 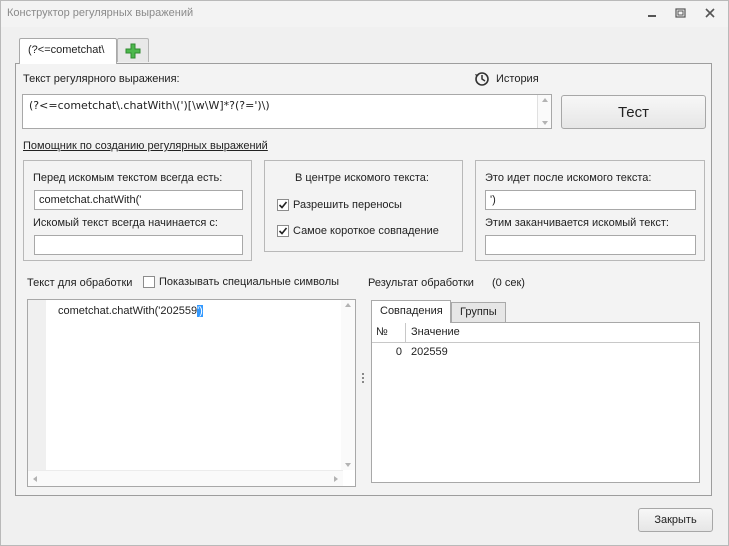 I want to click on editor-line: cometchat.chatWith('202559'), so click(x=130, y=311).